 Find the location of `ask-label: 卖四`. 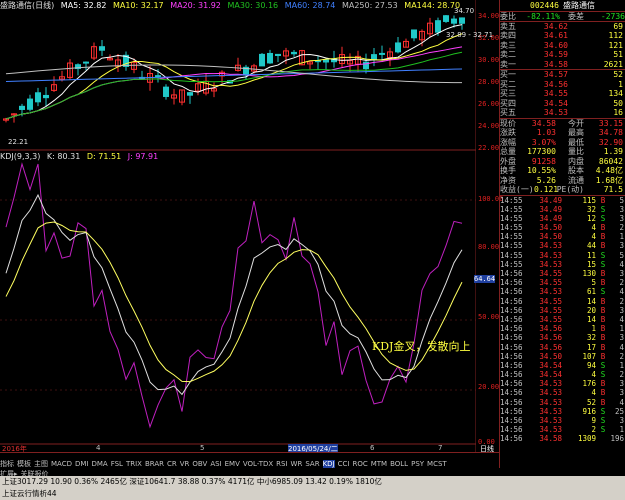

ask-label: 卖四 is located at coordinates (508, 35).